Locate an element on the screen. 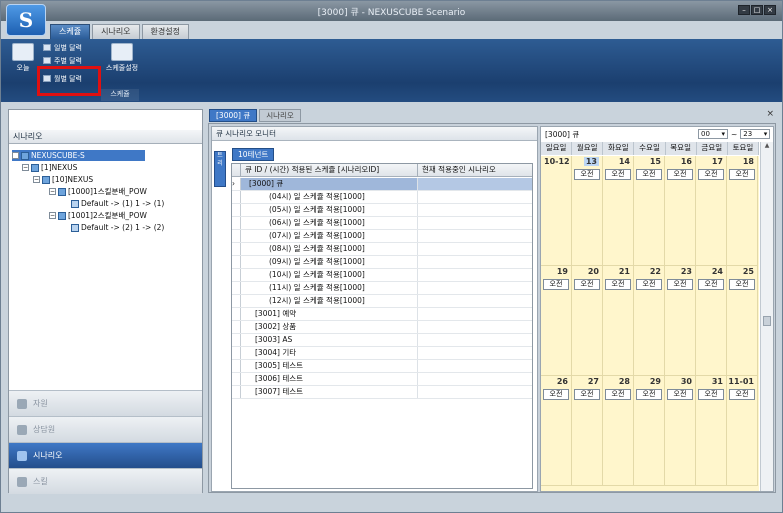  table-row: (06시) 일 스케쥴 적용[1000] is located at coordinates (382, 223).